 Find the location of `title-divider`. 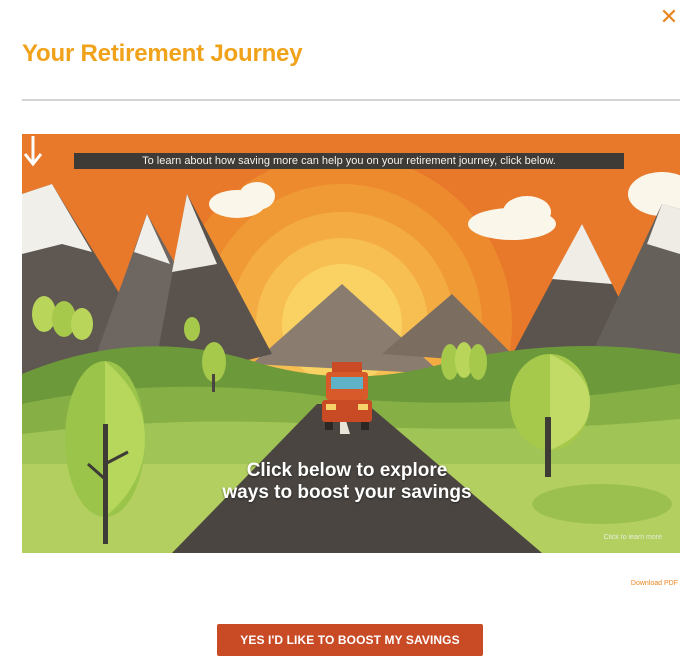

title-divider is located at coordinates (351, 100).